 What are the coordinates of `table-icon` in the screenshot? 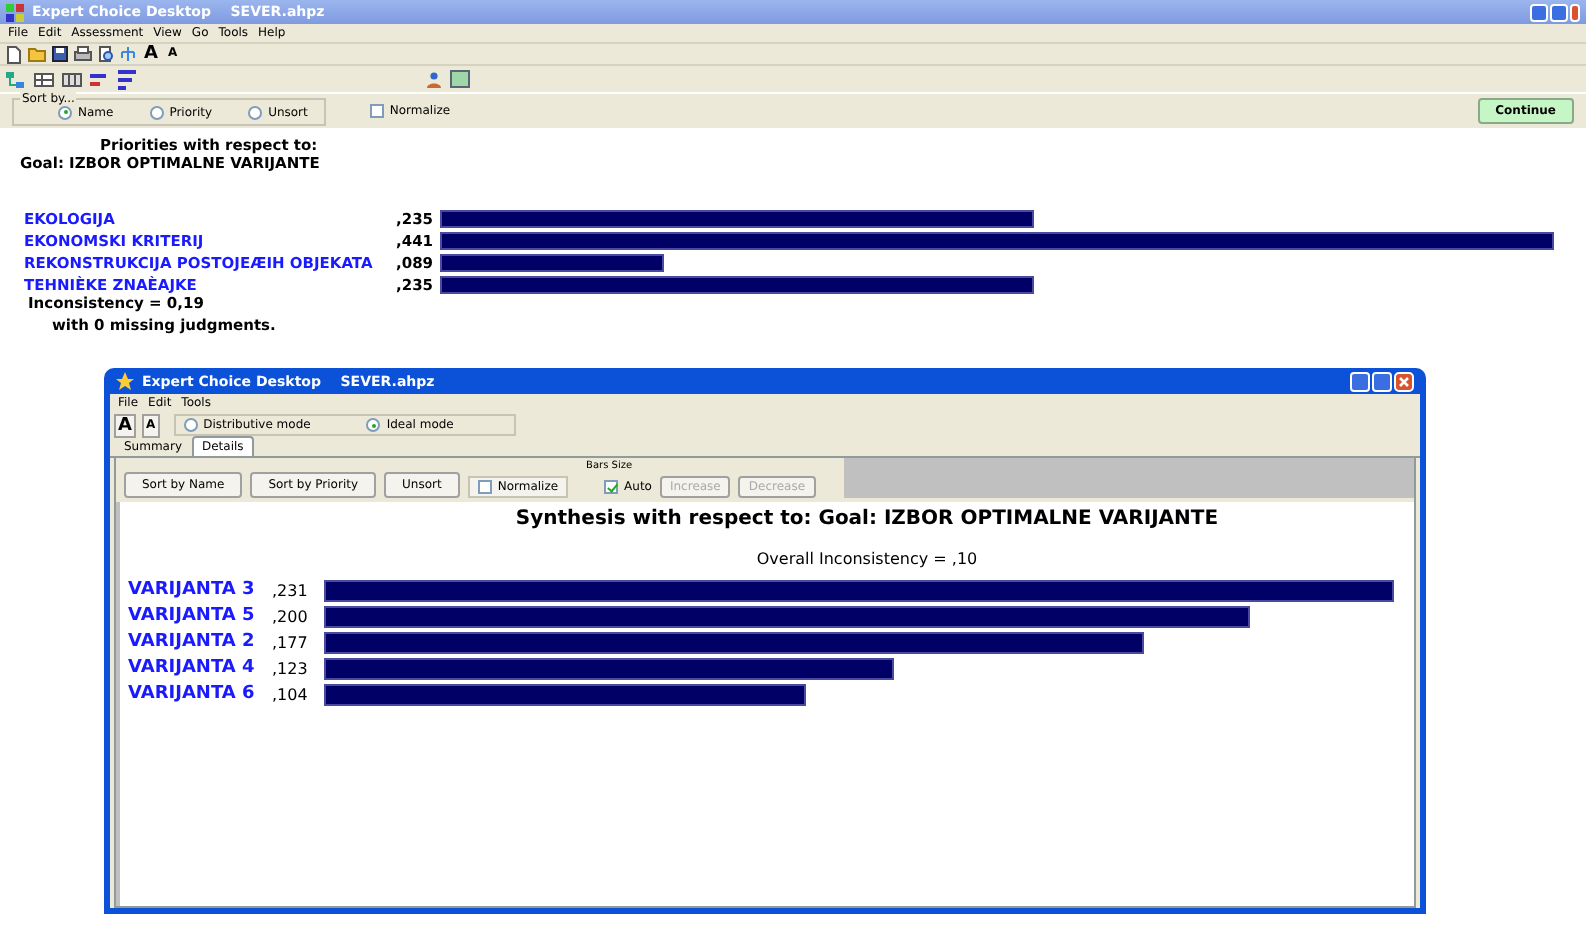 It's located at (44, 79).